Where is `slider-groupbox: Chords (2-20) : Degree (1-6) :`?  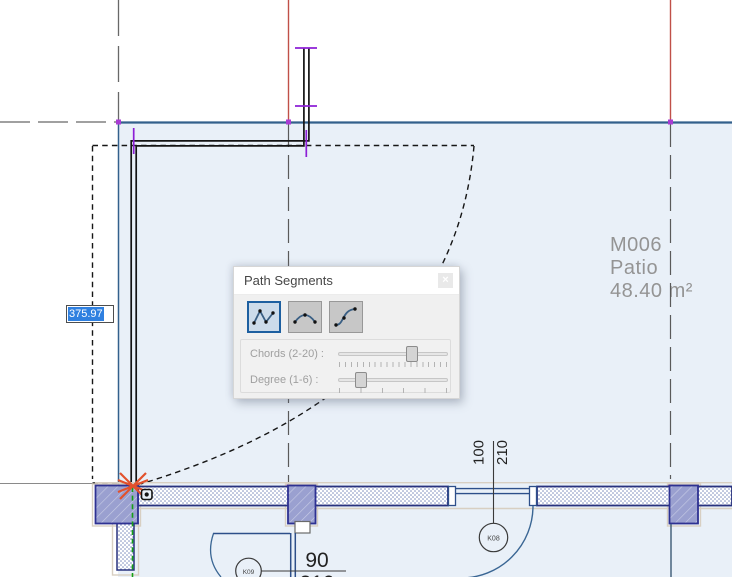
slider-groupbox: Chords (2-20) : Degree (1-6) : is located at coordinates (345, 366).